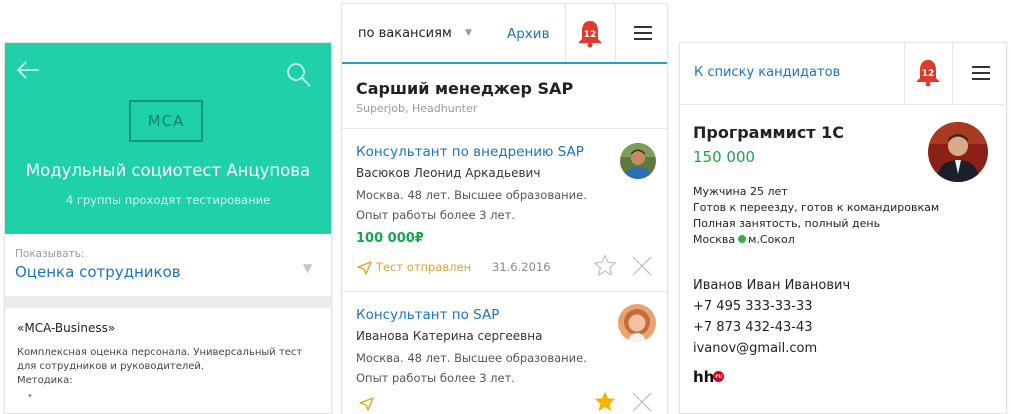  Describe the element at coordinates (771, 239) in the screenshot. I see `metro-station: м.Сокол` at that location.